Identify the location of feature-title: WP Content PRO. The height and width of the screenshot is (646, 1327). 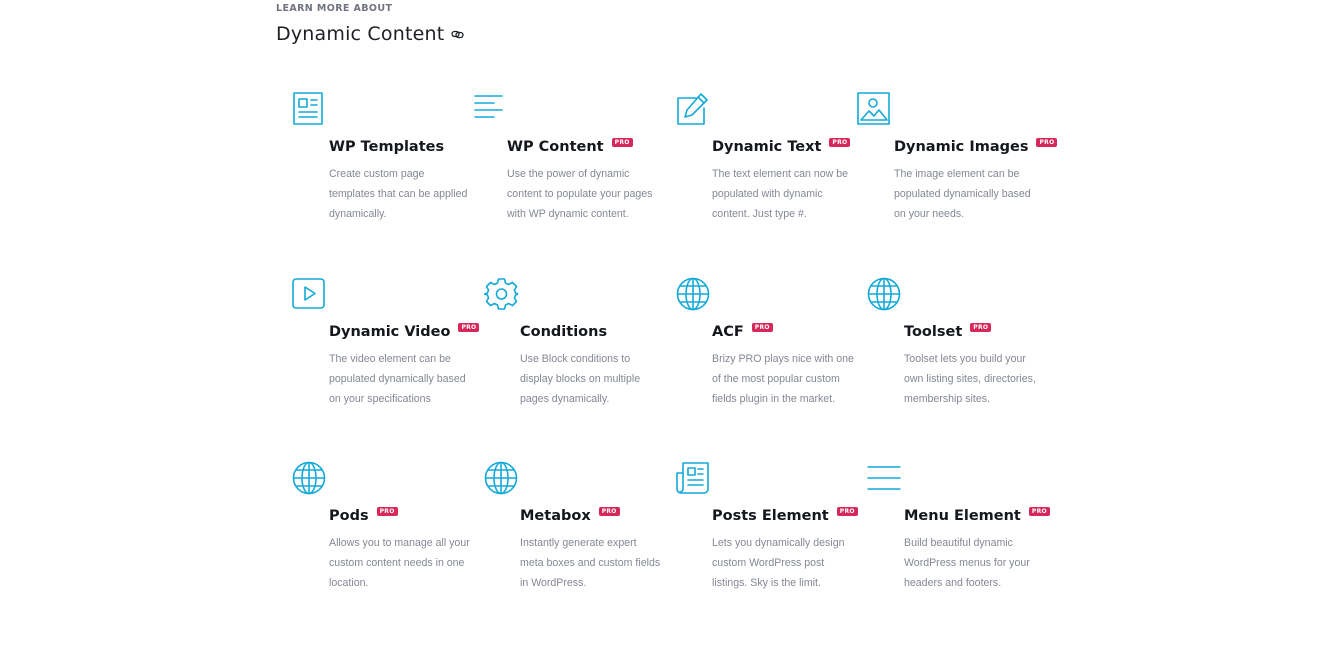
(570, 146).